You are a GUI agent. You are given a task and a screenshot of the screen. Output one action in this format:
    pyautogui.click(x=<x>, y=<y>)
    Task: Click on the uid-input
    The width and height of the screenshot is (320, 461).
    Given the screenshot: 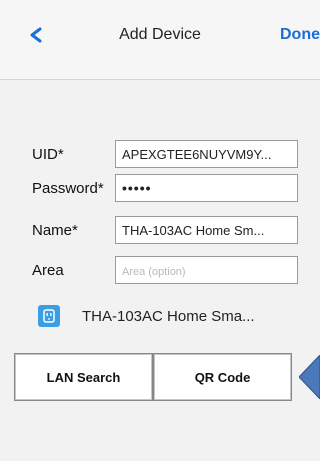 What is the action you would take?
    pyautogui.click(x=206, y=154)
    